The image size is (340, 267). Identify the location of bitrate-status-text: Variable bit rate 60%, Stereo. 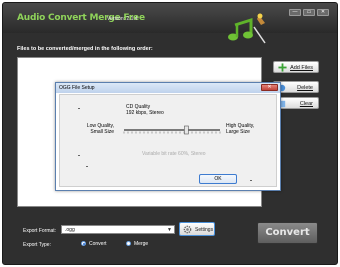
(174, 154).